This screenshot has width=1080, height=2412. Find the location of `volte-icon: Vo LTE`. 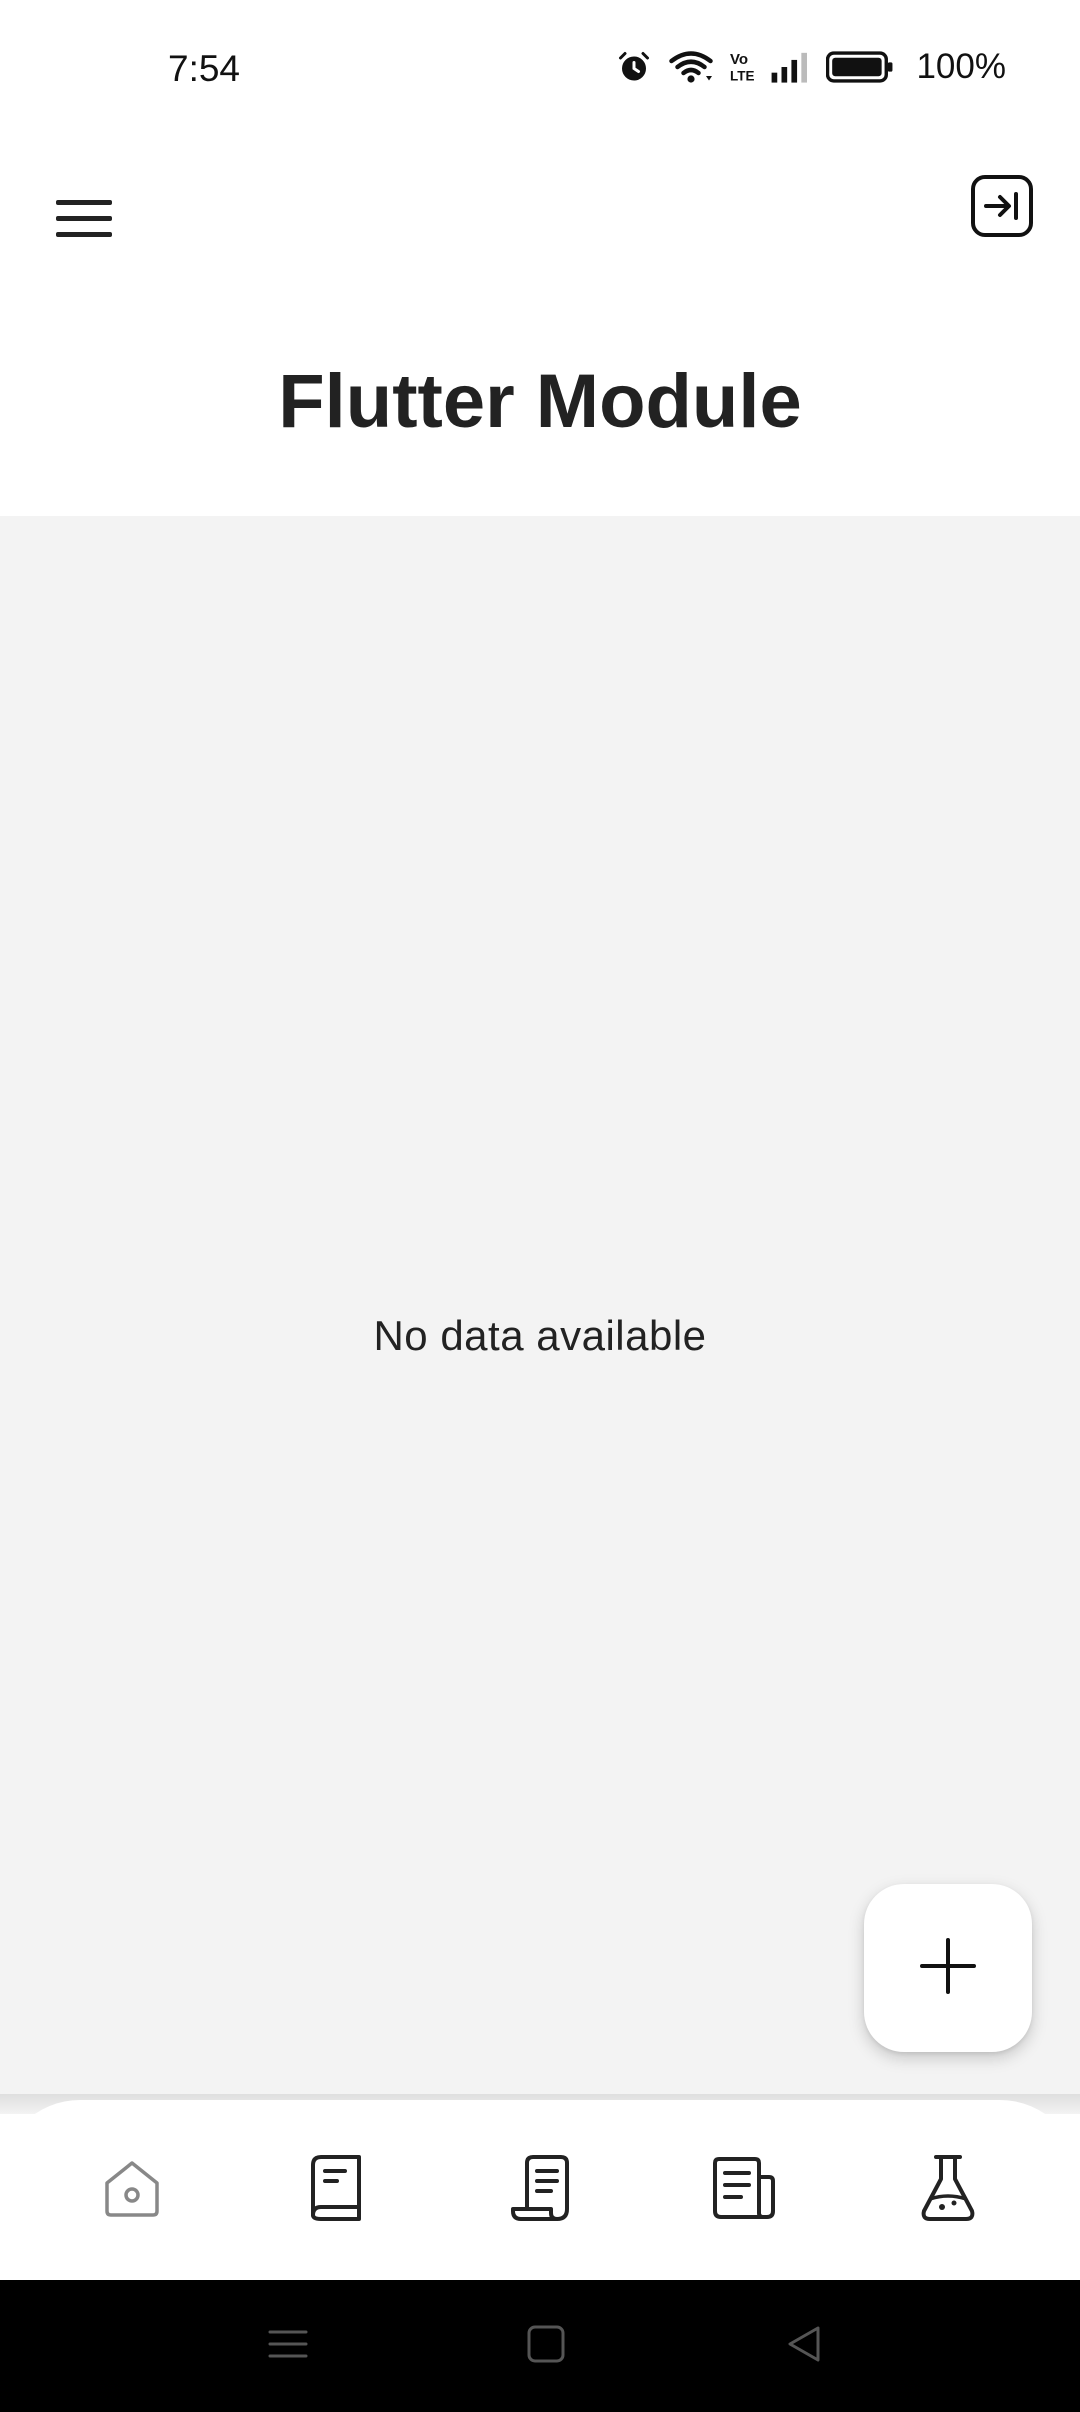

volte-icon: Vo LTE is located at coordinates (742, 67).